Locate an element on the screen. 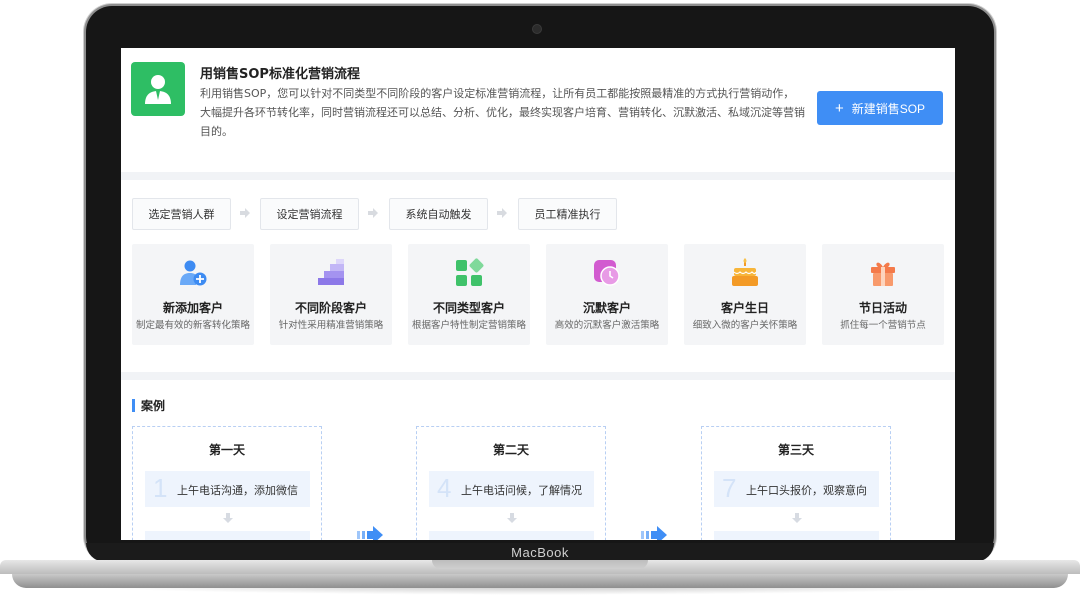 This screenshot has width=1080, height=600. step-staff-execute: 员工精准执行 is located at coordinates (567, 214).